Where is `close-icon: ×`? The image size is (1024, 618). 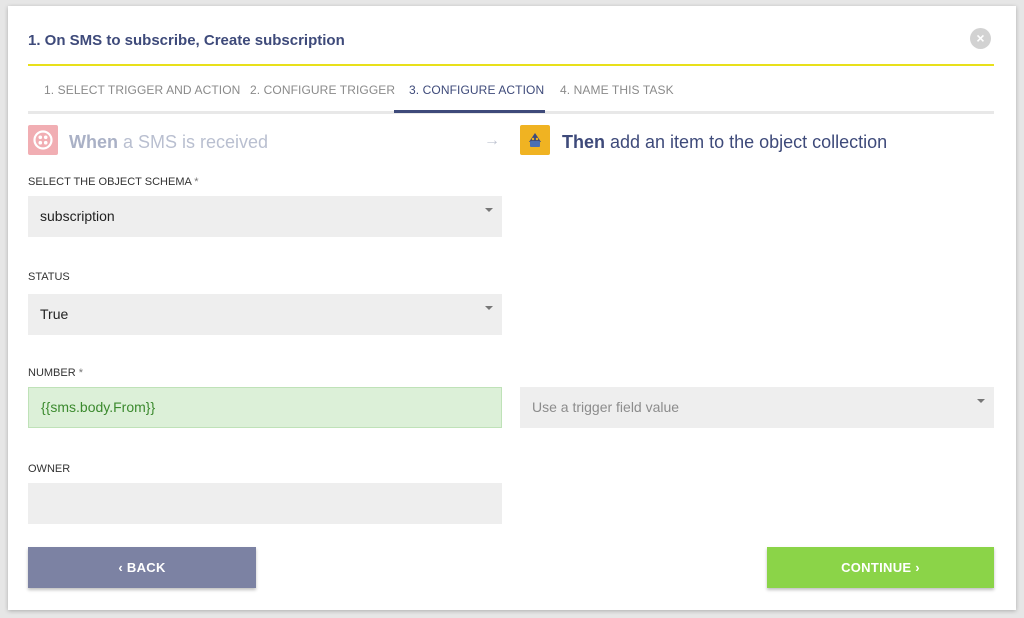 close-icon: × is located at coordinates (980, 38).